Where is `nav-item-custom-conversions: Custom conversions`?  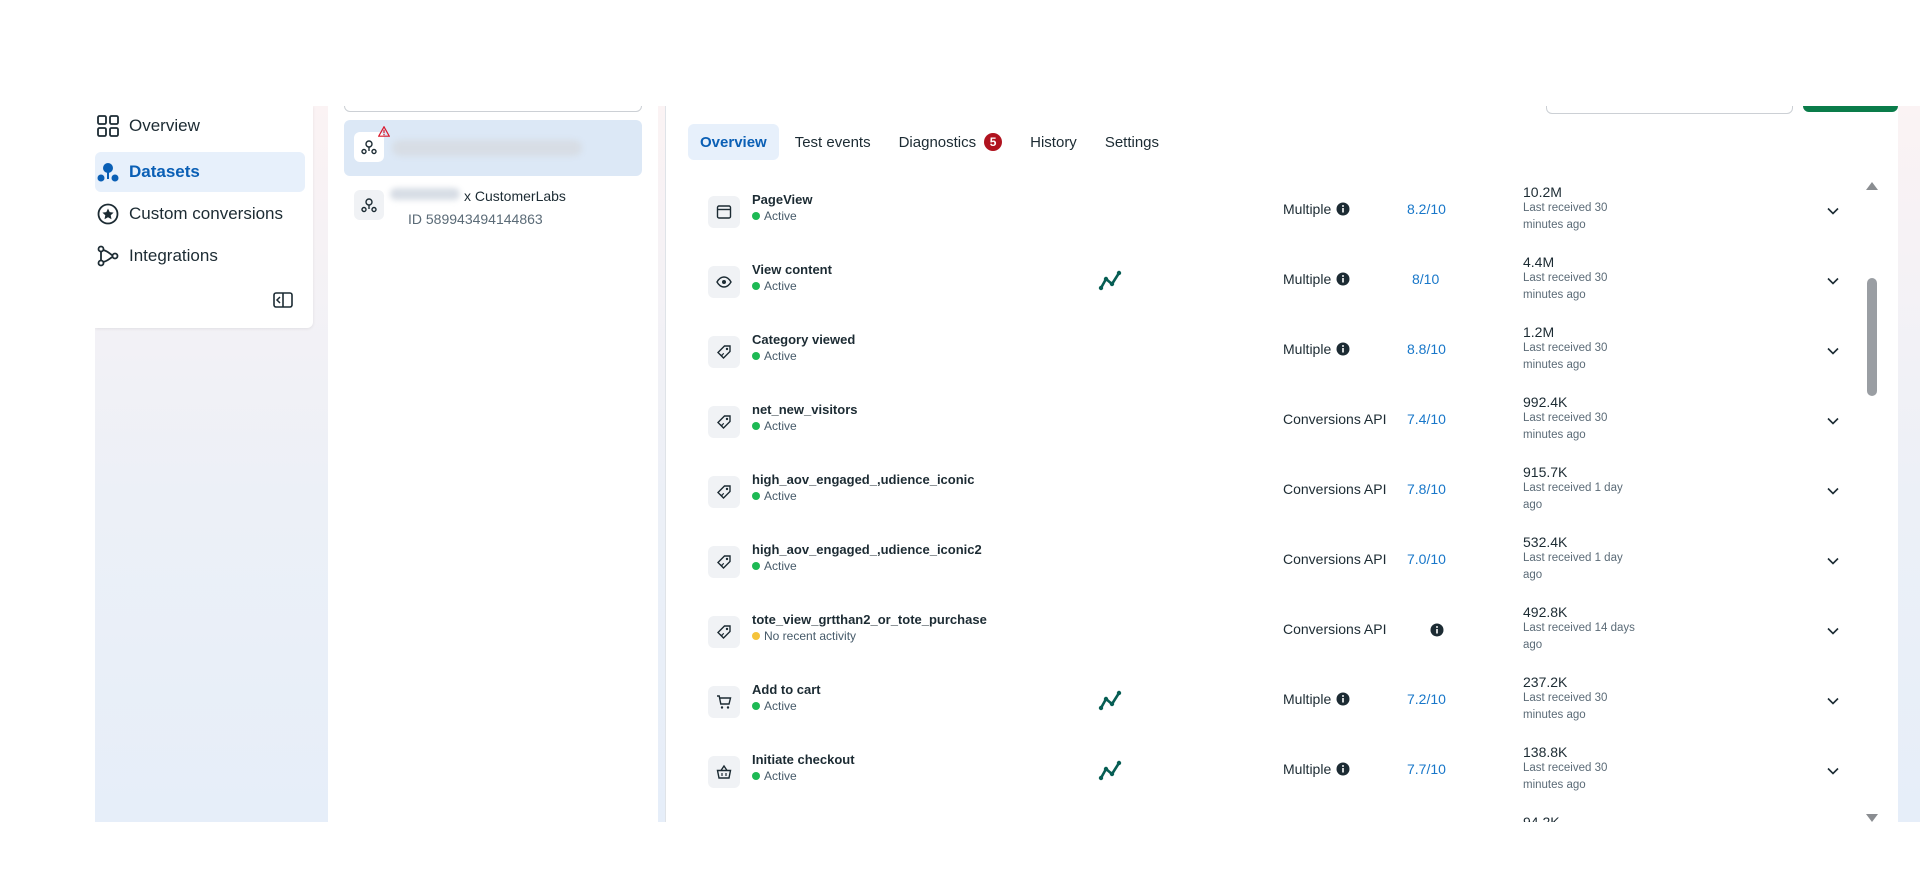 nav-item-custom-conversions: Custom conversions is located at coordinates (200, 214).